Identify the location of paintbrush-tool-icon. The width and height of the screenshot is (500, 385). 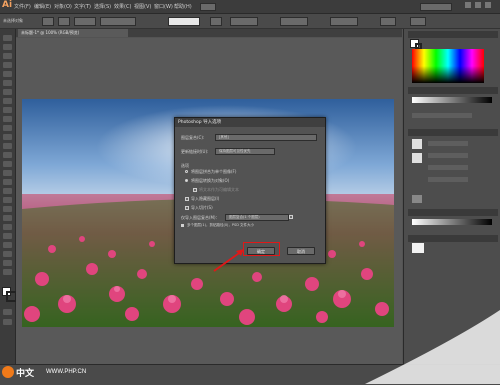
(7, 110).